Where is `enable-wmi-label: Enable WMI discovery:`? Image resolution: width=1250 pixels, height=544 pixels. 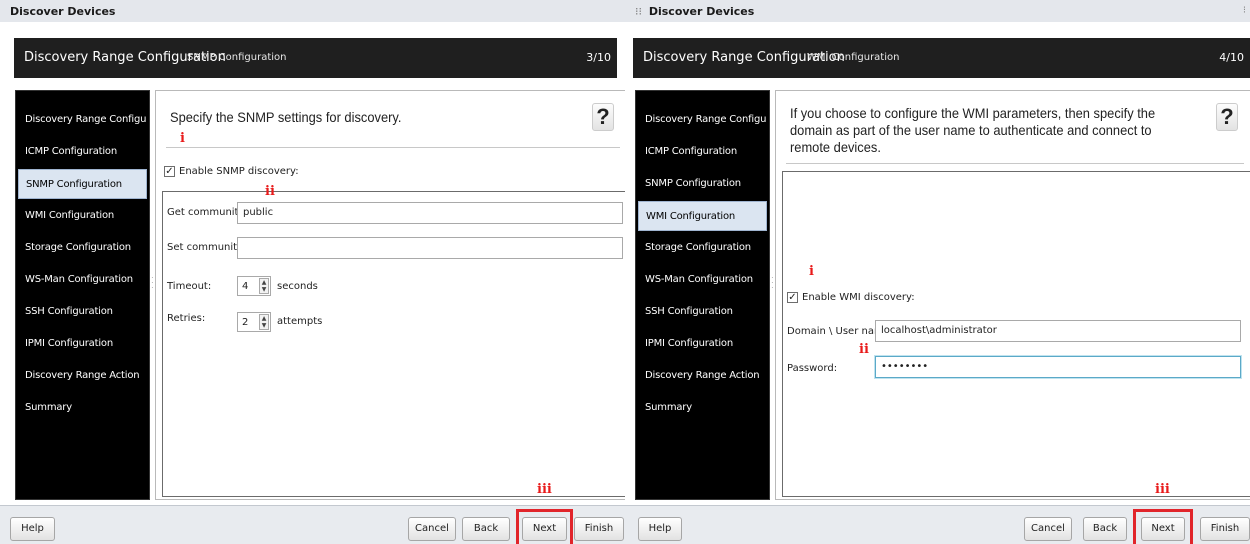
enable-wmi-label: Enable WMI discovery: is located at coordinates (858, 297).